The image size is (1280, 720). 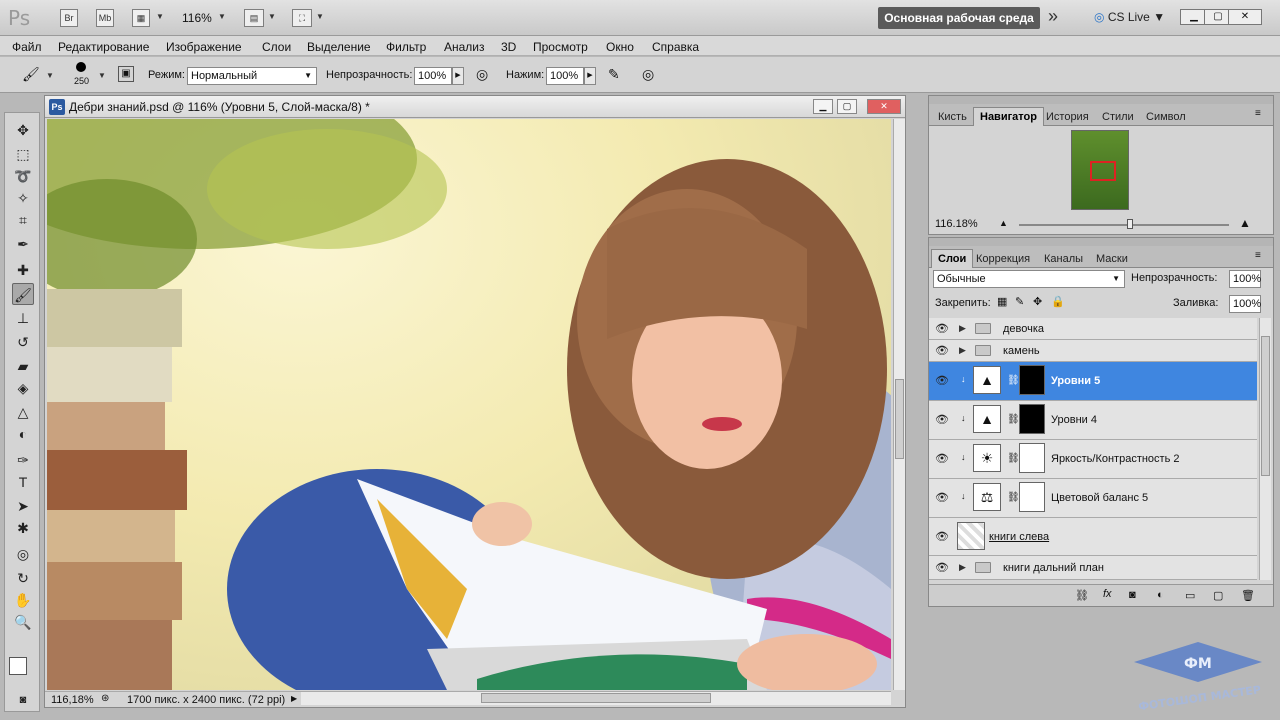 I want to click on layer-opacity-input: 100%, so click(x=1245, y=279).